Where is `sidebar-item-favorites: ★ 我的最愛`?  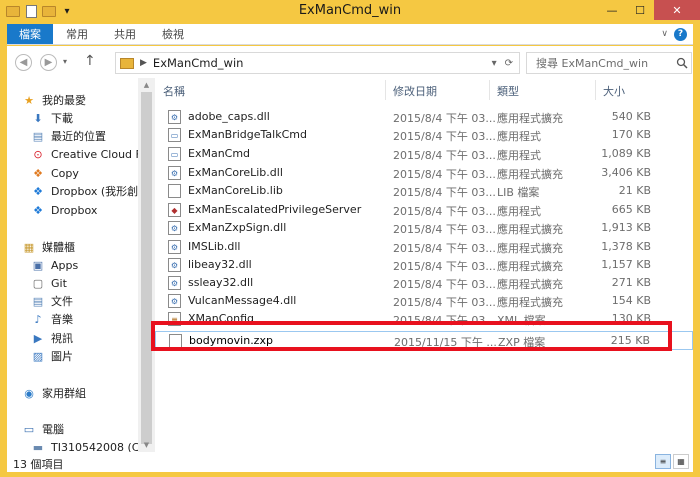 sidebar-item-favorites: ★ 我的最愛 is located at coordinates (54, 100).